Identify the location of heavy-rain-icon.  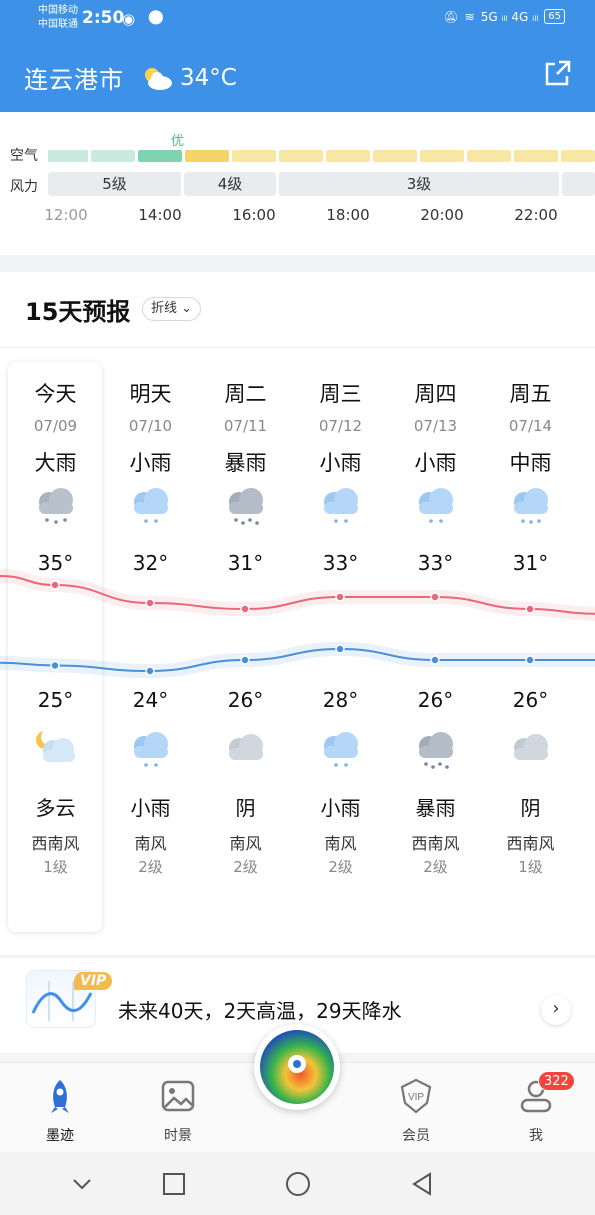
(55, 506).